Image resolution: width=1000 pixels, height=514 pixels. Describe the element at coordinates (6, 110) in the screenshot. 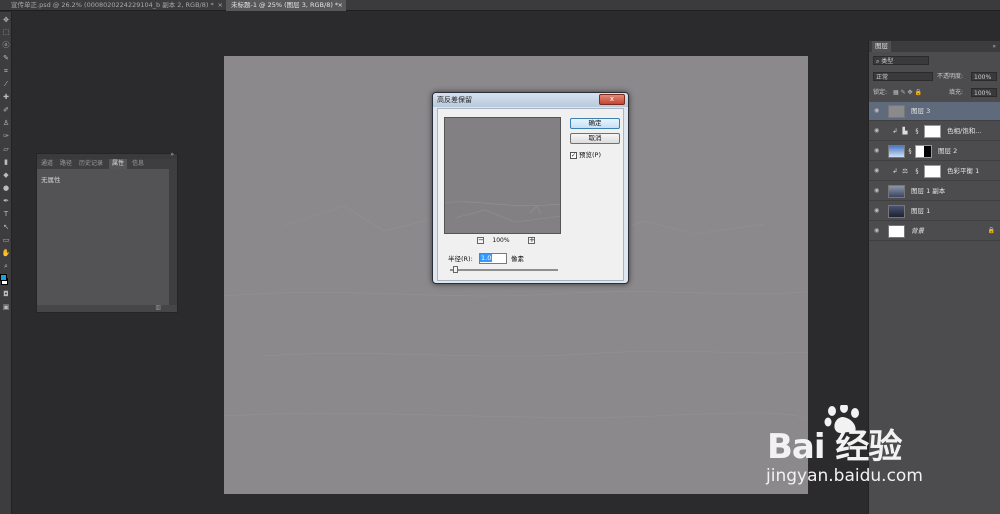

I see `brush-tool-icon: ✐` at that location.